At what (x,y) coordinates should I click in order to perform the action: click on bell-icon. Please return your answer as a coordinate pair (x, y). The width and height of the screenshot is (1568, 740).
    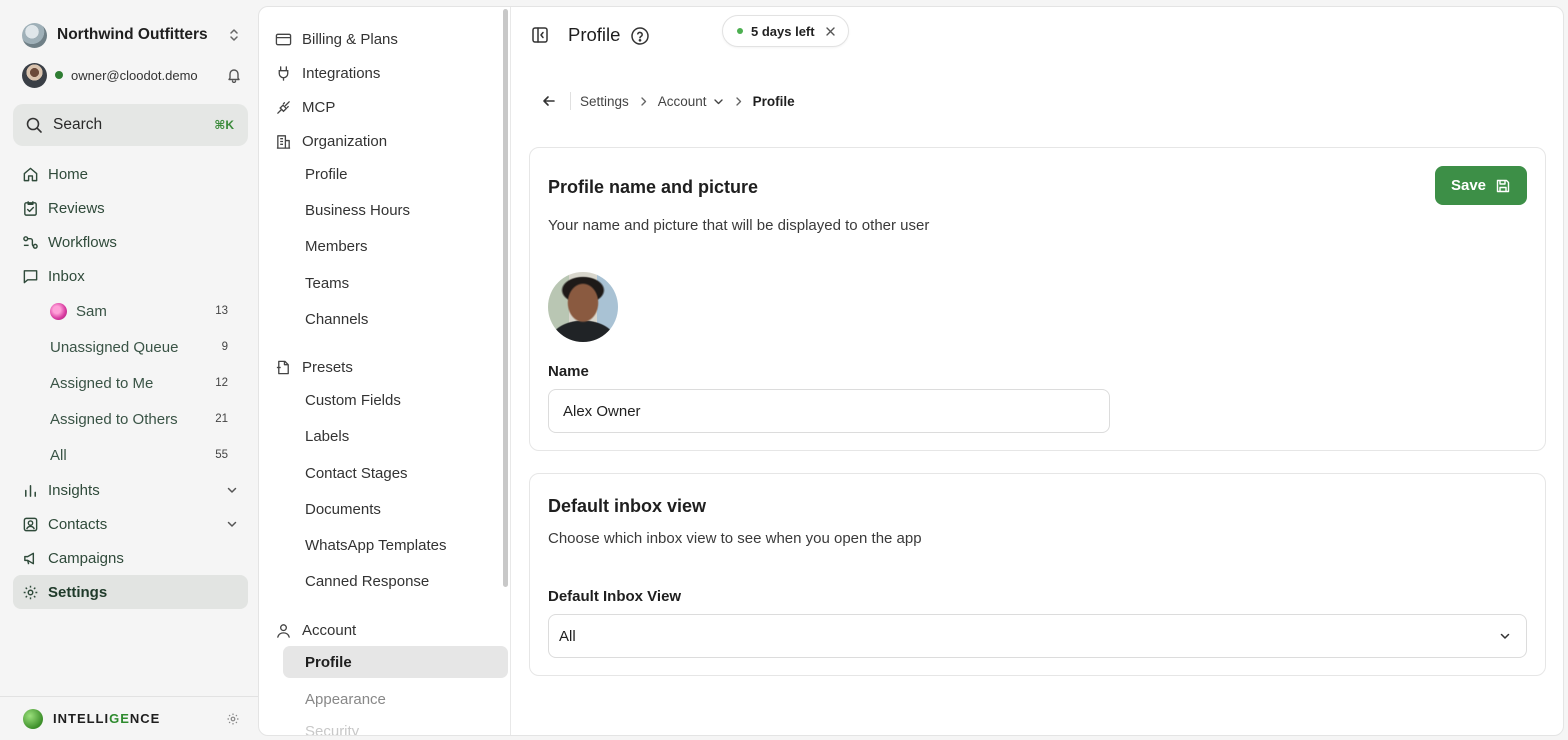
    Looking at the image, I should click on (234, 75).